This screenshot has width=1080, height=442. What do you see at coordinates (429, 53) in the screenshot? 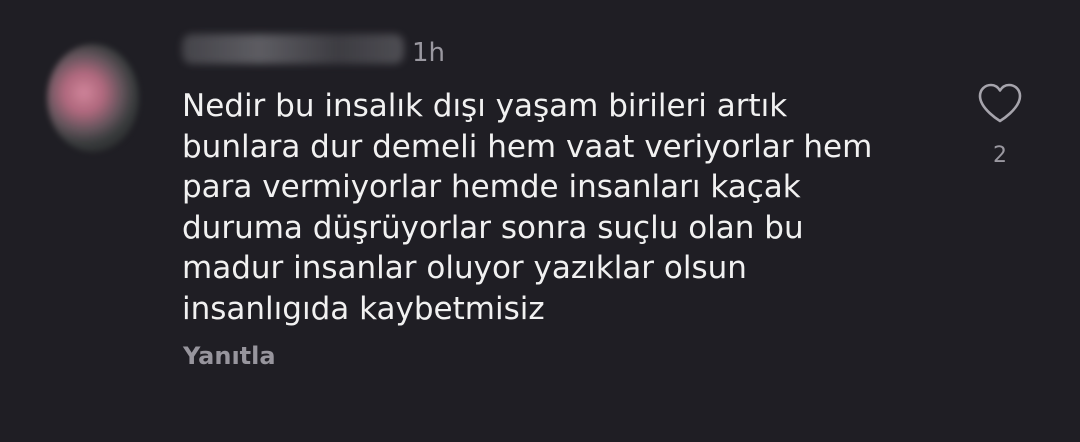
I see `timestamp: 1h` at bounding box center [429, 53].